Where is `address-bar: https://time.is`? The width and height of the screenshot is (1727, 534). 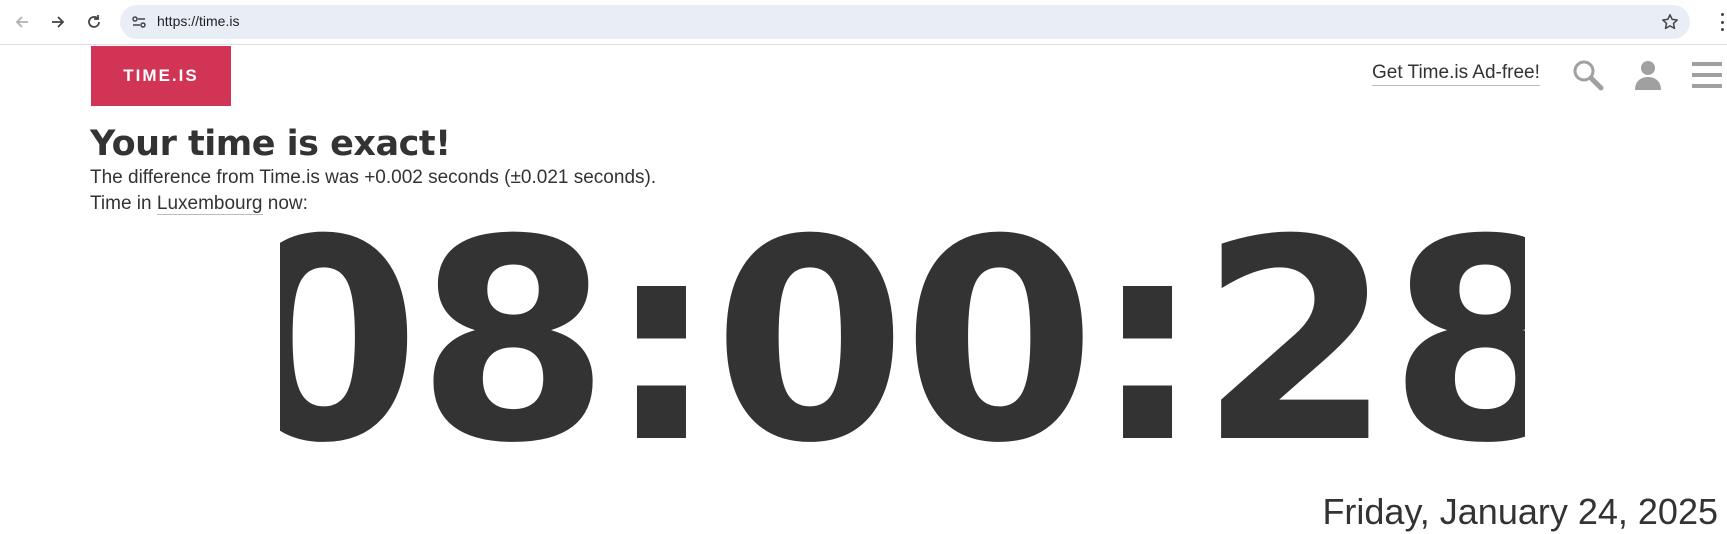
address-bar: https://time.is is located at coordinates (905, 22).